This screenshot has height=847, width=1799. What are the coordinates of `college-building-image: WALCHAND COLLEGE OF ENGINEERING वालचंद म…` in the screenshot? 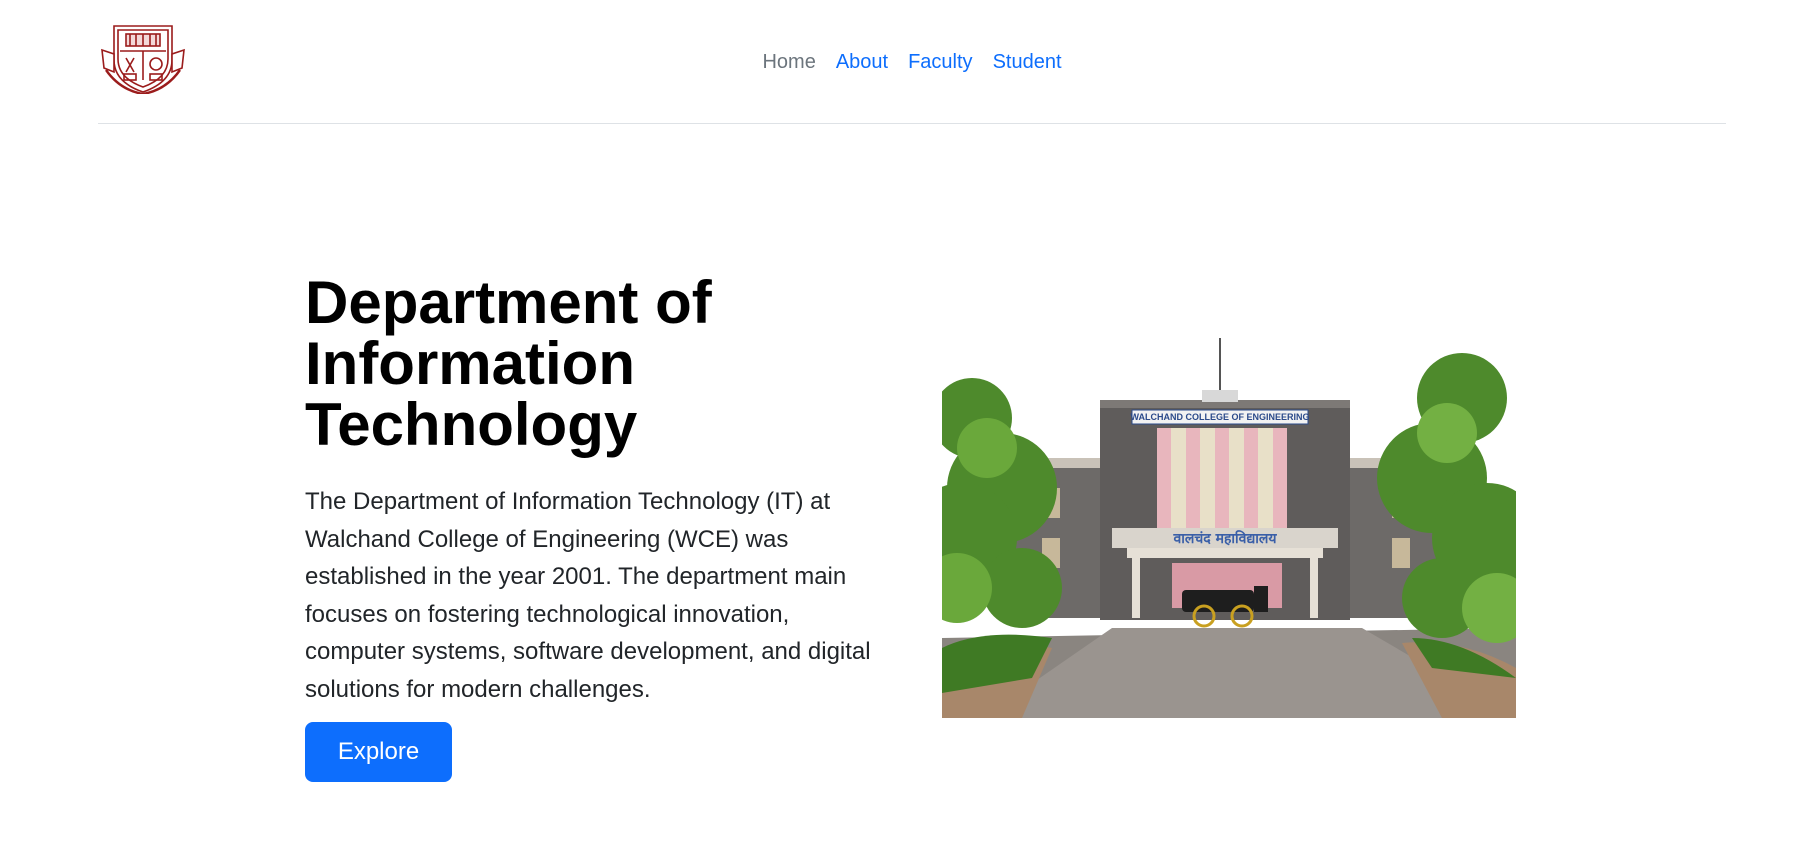 It's located at (1229, 528).